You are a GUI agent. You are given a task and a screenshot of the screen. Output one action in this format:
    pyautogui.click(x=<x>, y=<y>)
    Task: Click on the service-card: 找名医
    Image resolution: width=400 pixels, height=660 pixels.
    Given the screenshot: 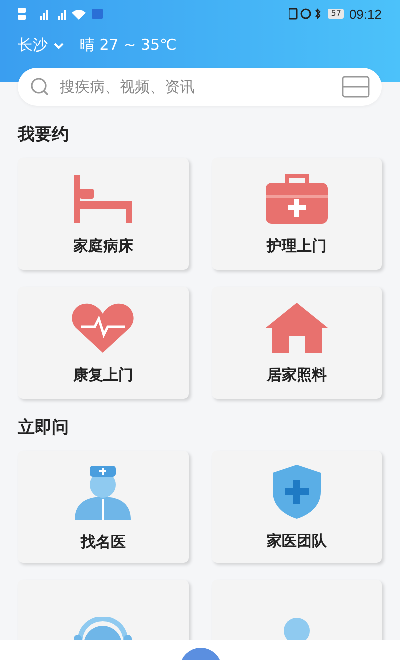 What is the action you would take?
    pyautogui.click(x=103, y=507)
    